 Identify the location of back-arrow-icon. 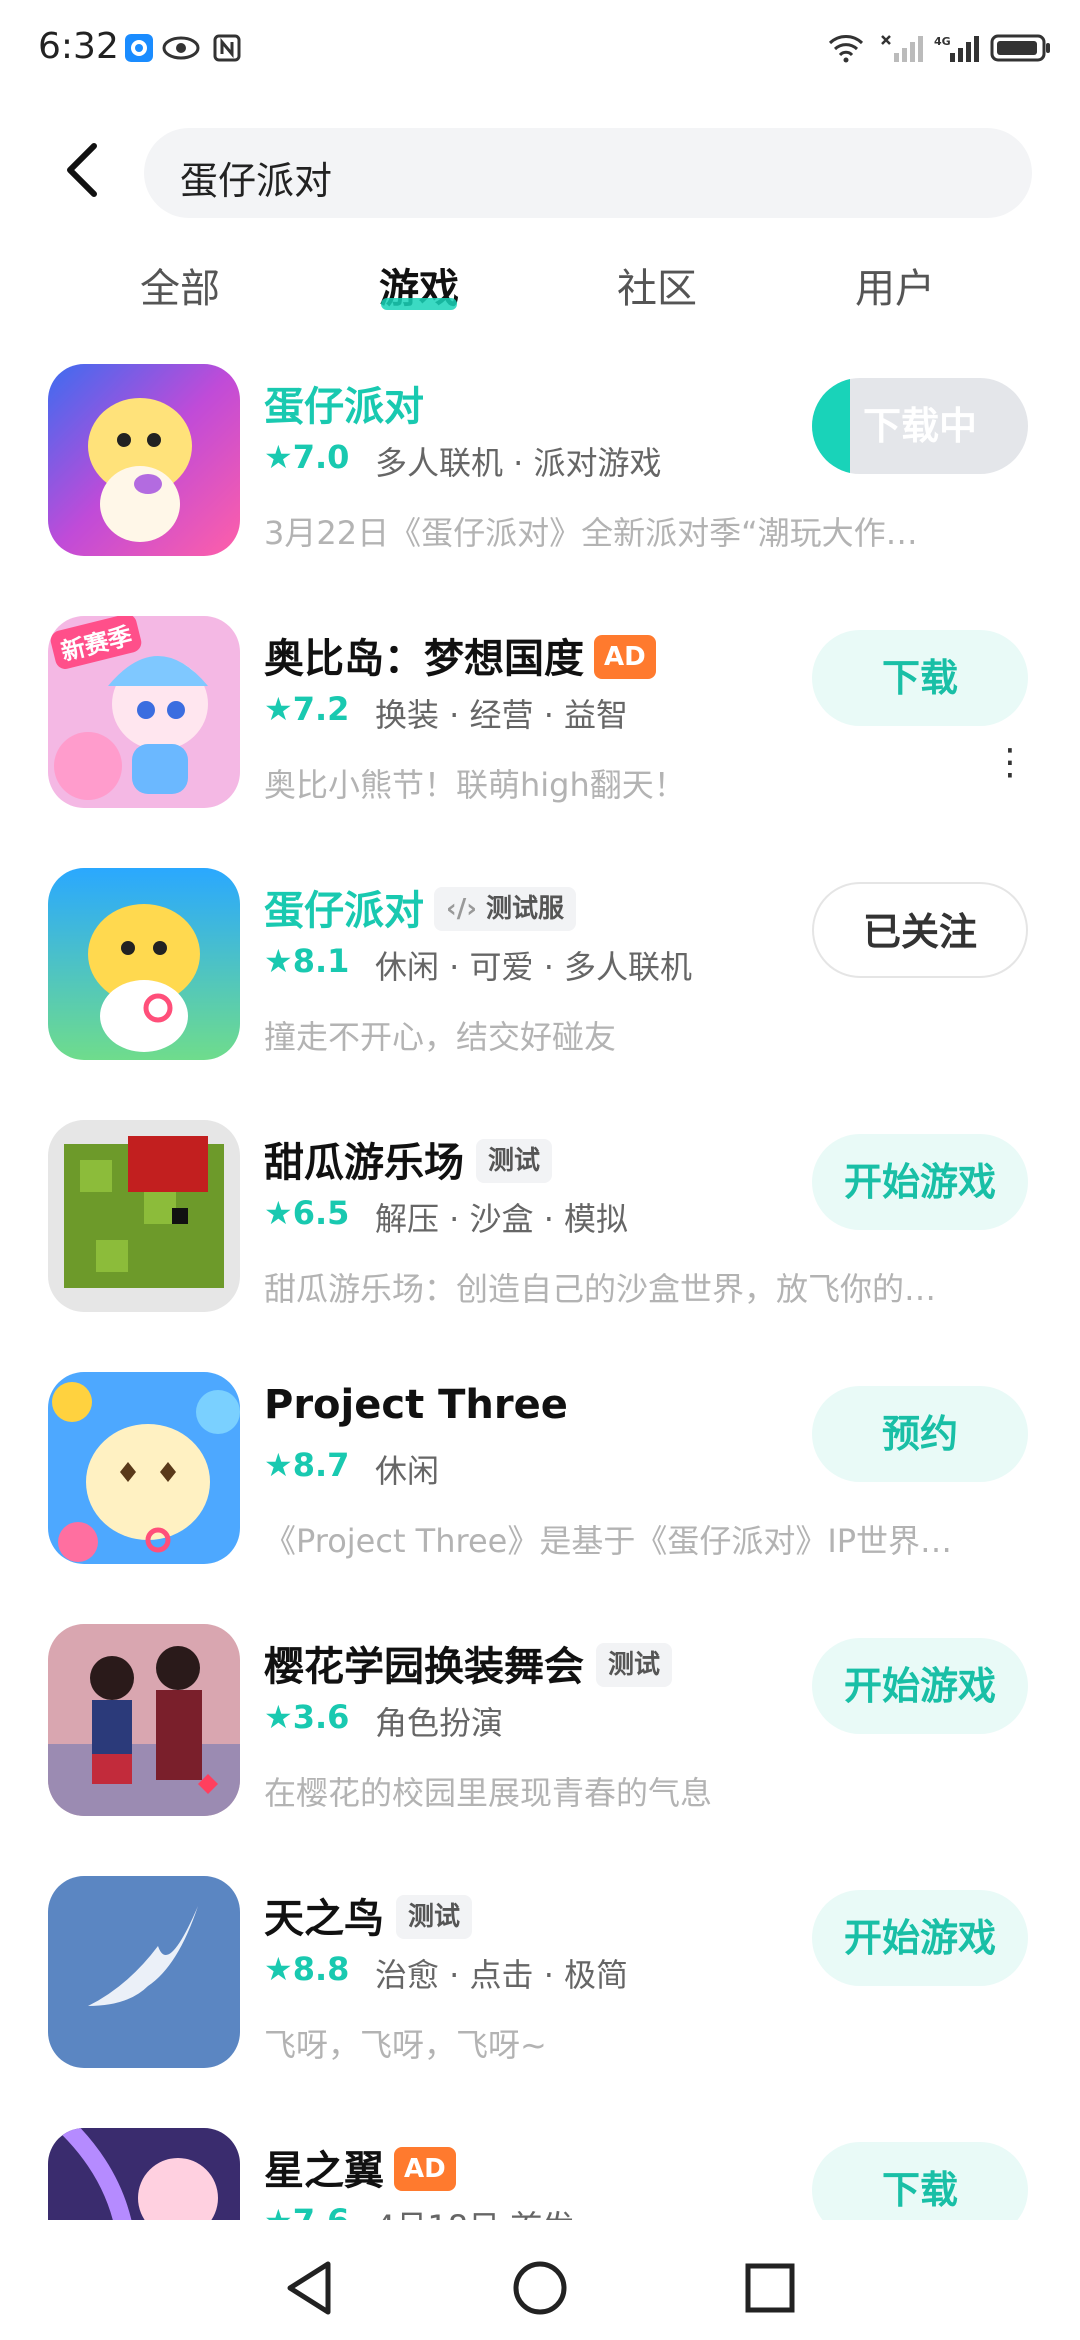
(82, 170).